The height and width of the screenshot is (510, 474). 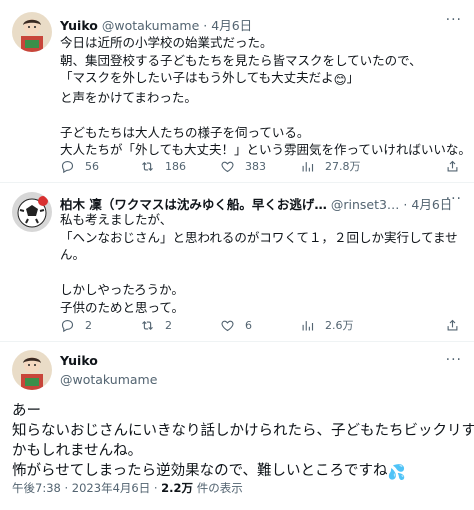 I want to click on text-line: と声をかけてまわった。, so click(x=128, y=97).